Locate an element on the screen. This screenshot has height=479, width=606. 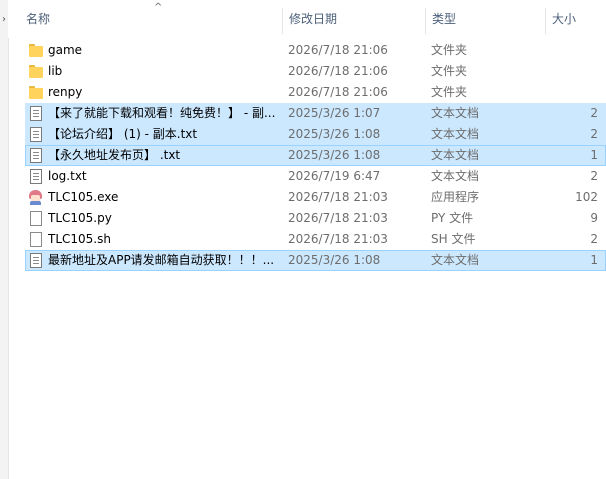
column-header-date-label: 修改日期 is located at coordinates (313, 19).